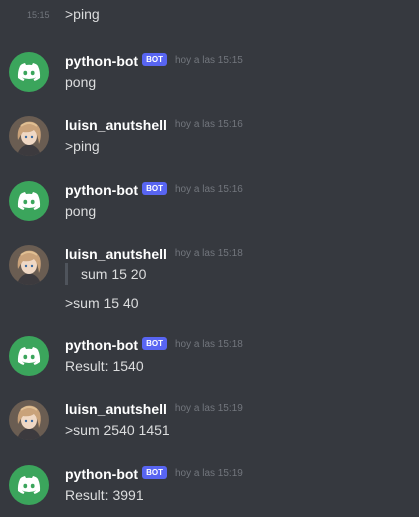 This screenshot has height=517, width=419. I want to click on message-header: python-bot BOT hoy a las 15:16, so click(154, 191).